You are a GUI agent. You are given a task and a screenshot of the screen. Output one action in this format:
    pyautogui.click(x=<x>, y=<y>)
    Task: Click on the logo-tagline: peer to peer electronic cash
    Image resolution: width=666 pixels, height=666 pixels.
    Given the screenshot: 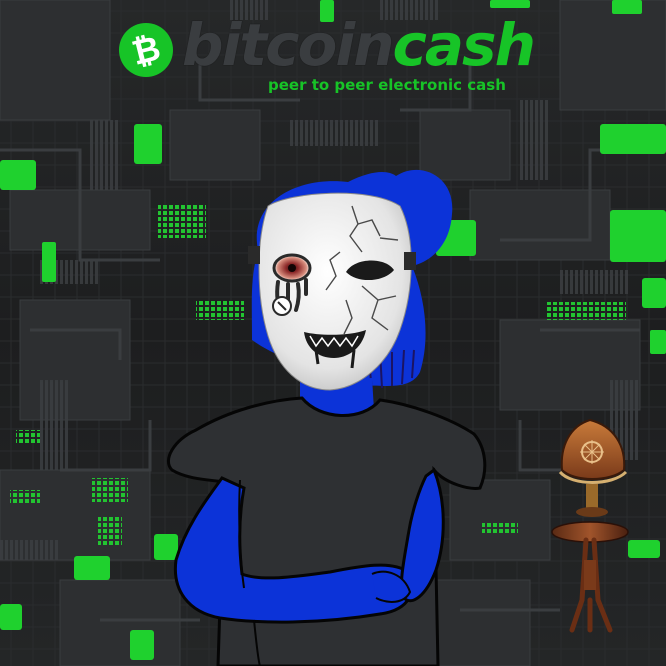 What is the action you would take?
    pyautogui.click(x=387, y=85)
    